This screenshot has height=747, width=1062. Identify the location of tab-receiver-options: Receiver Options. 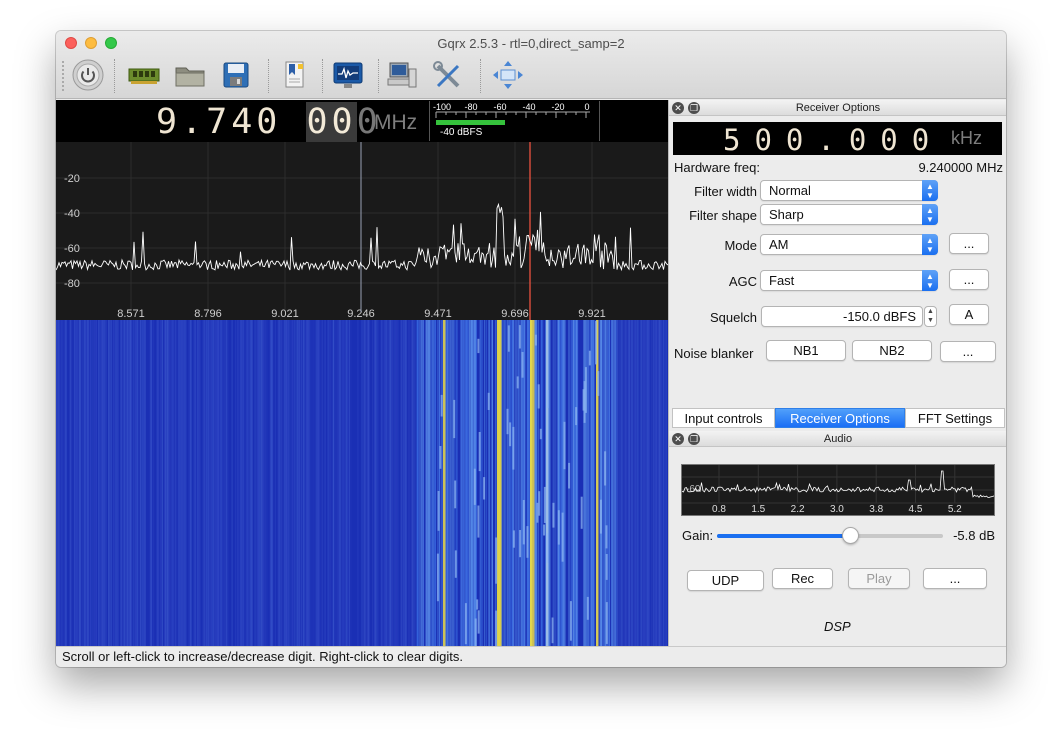
(840, 418).